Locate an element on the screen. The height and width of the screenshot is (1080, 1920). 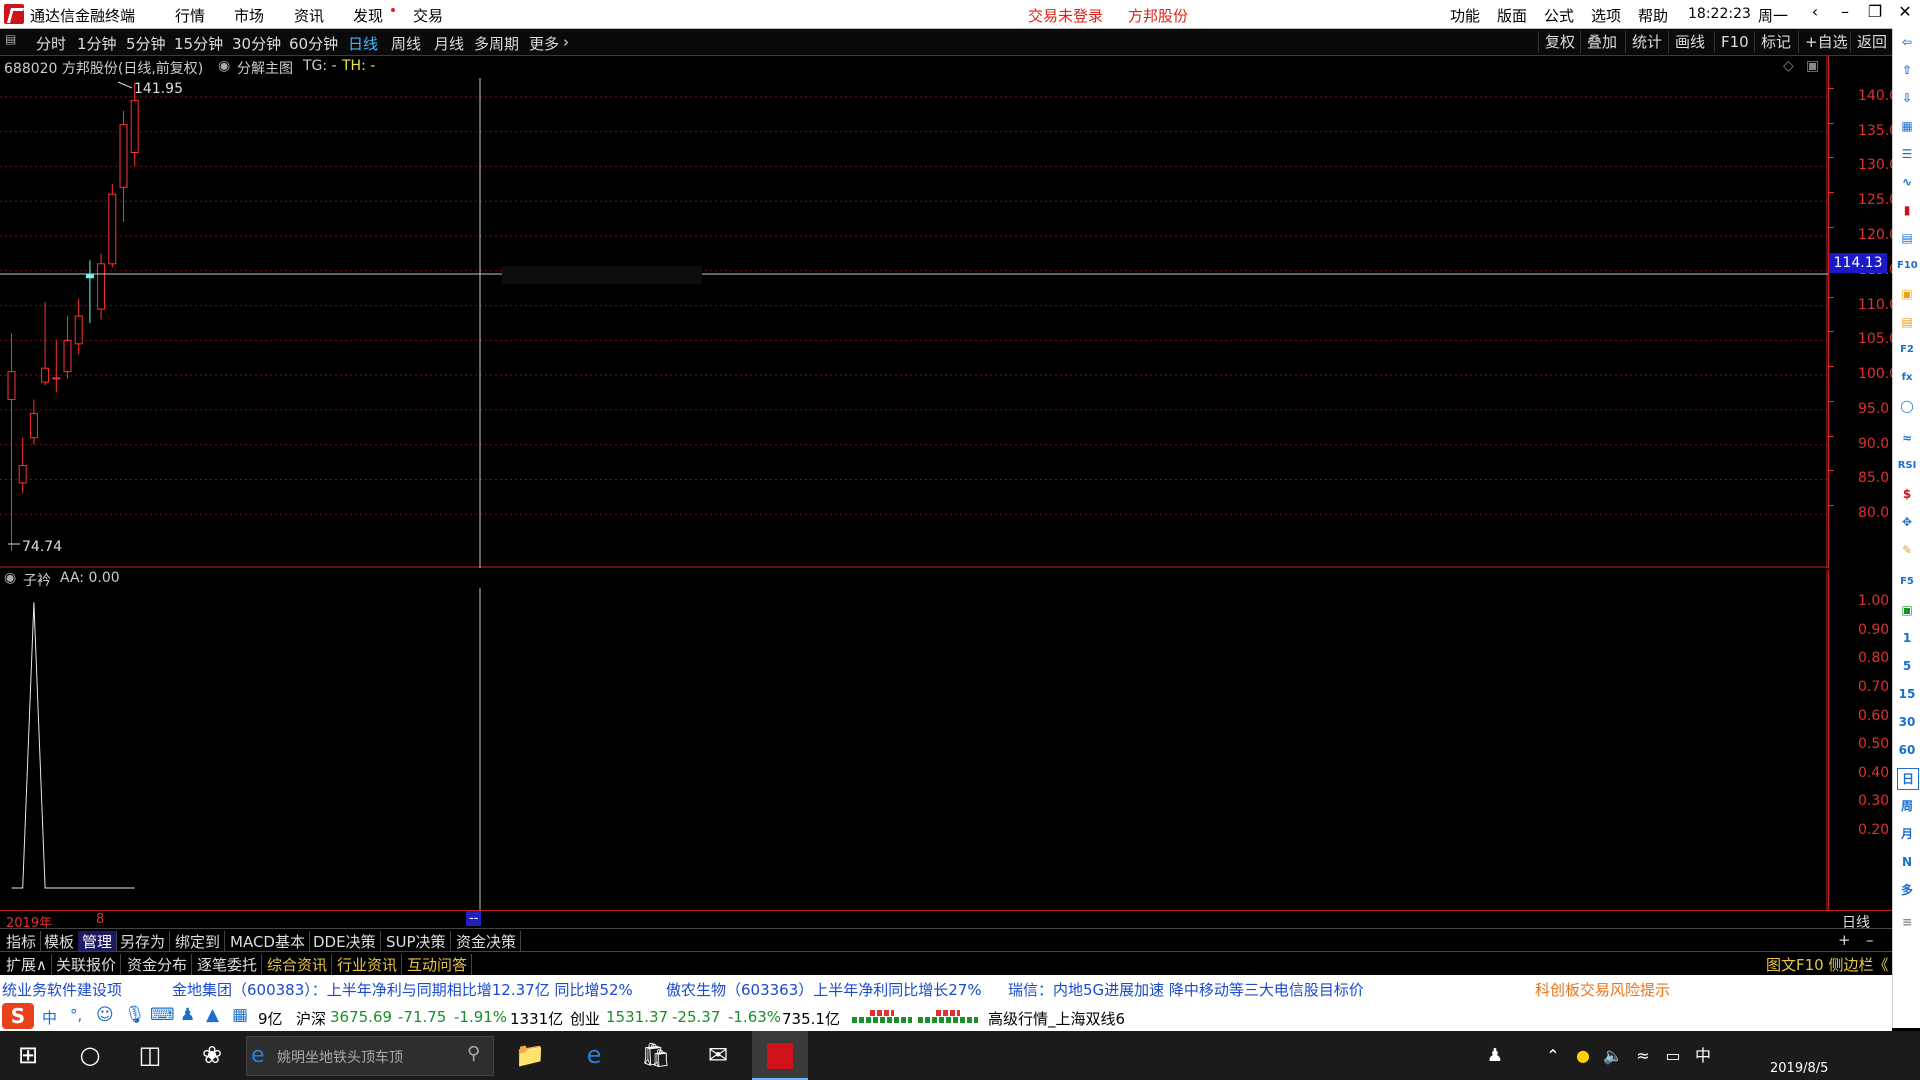
period-fenshi: 分时 is located at coordinates (51, 43).